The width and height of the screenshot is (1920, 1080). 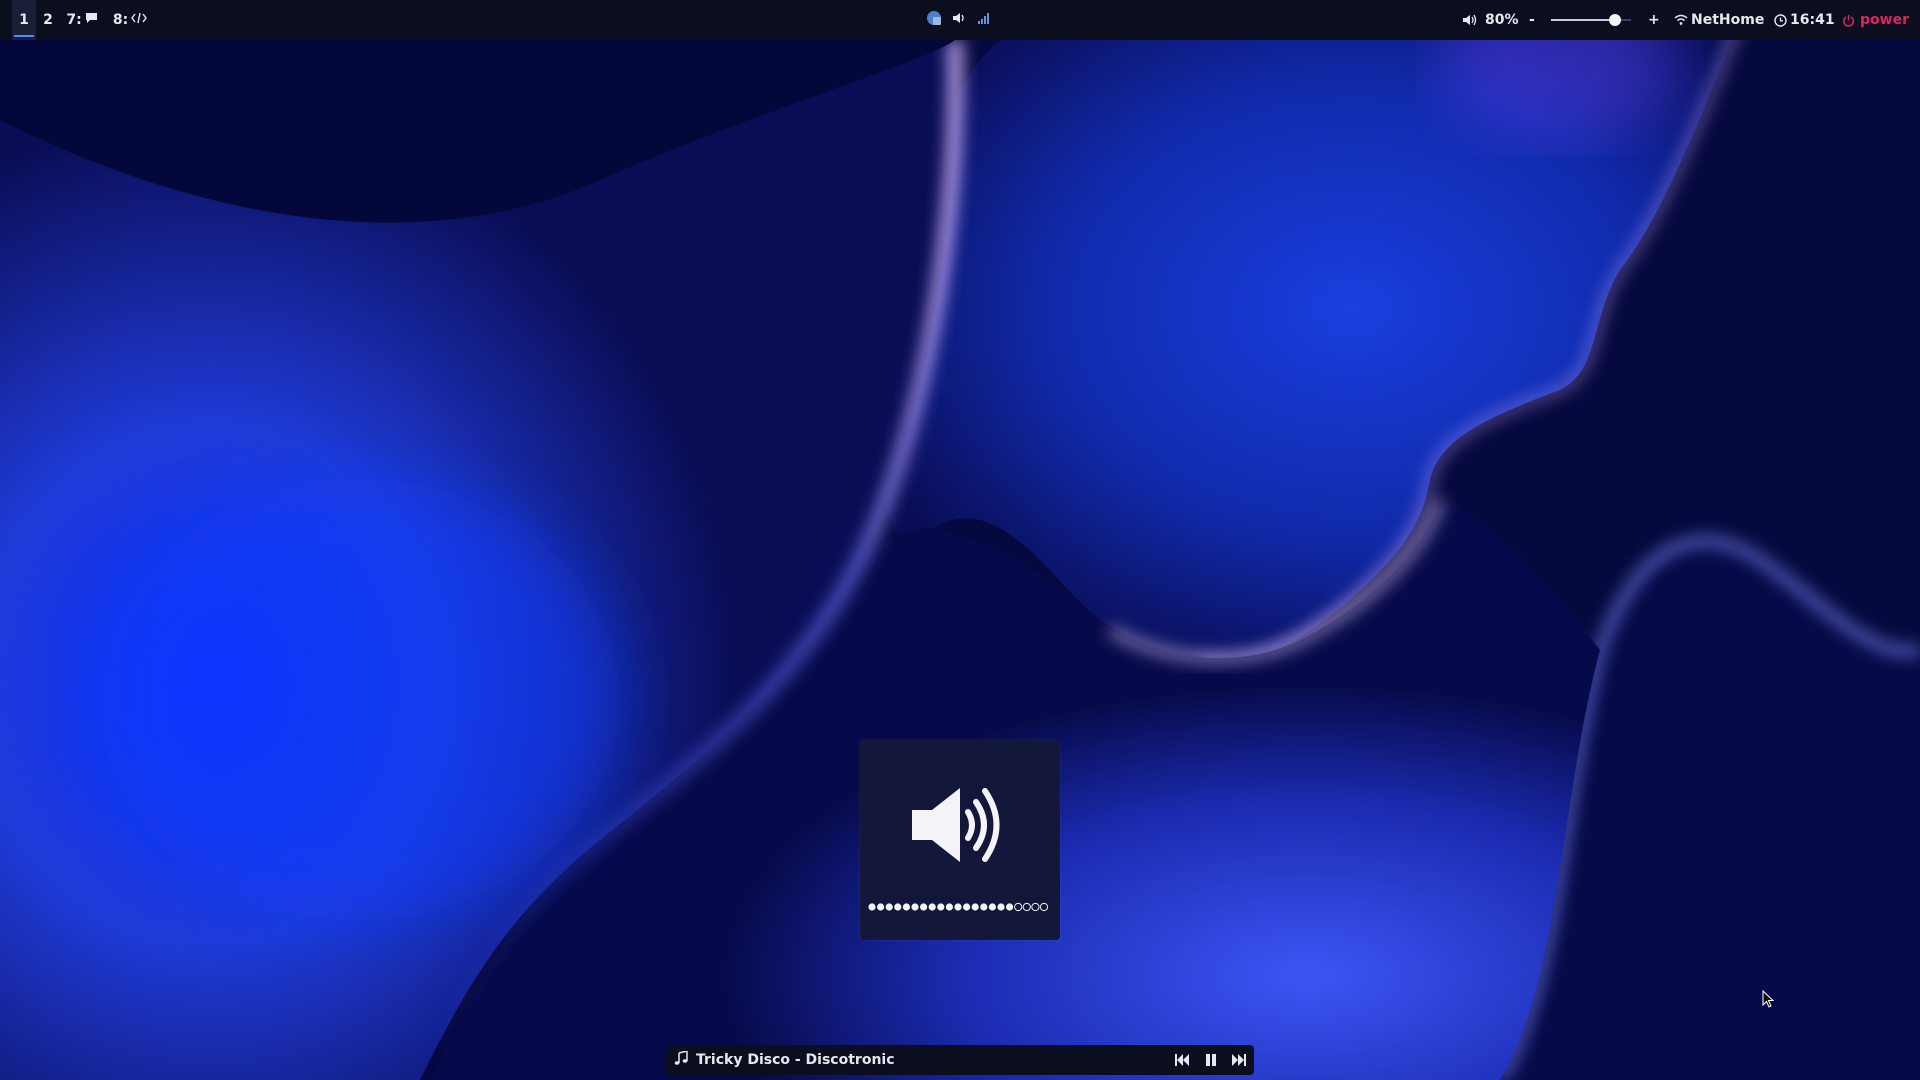 I want to click on volume-slider-fill, so click(x=1583, y=20).